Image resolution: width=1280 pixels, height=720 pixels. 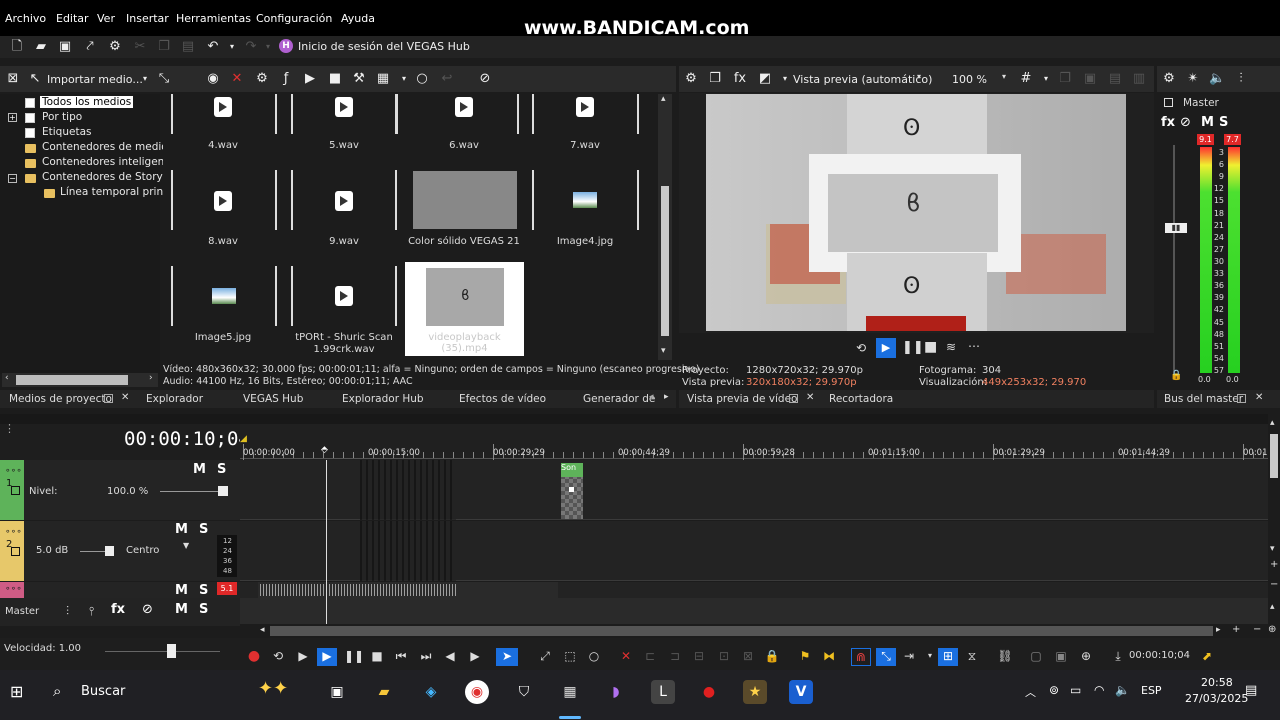 I want to click on properties-icon: ⚙, so click(x=262, y=79).